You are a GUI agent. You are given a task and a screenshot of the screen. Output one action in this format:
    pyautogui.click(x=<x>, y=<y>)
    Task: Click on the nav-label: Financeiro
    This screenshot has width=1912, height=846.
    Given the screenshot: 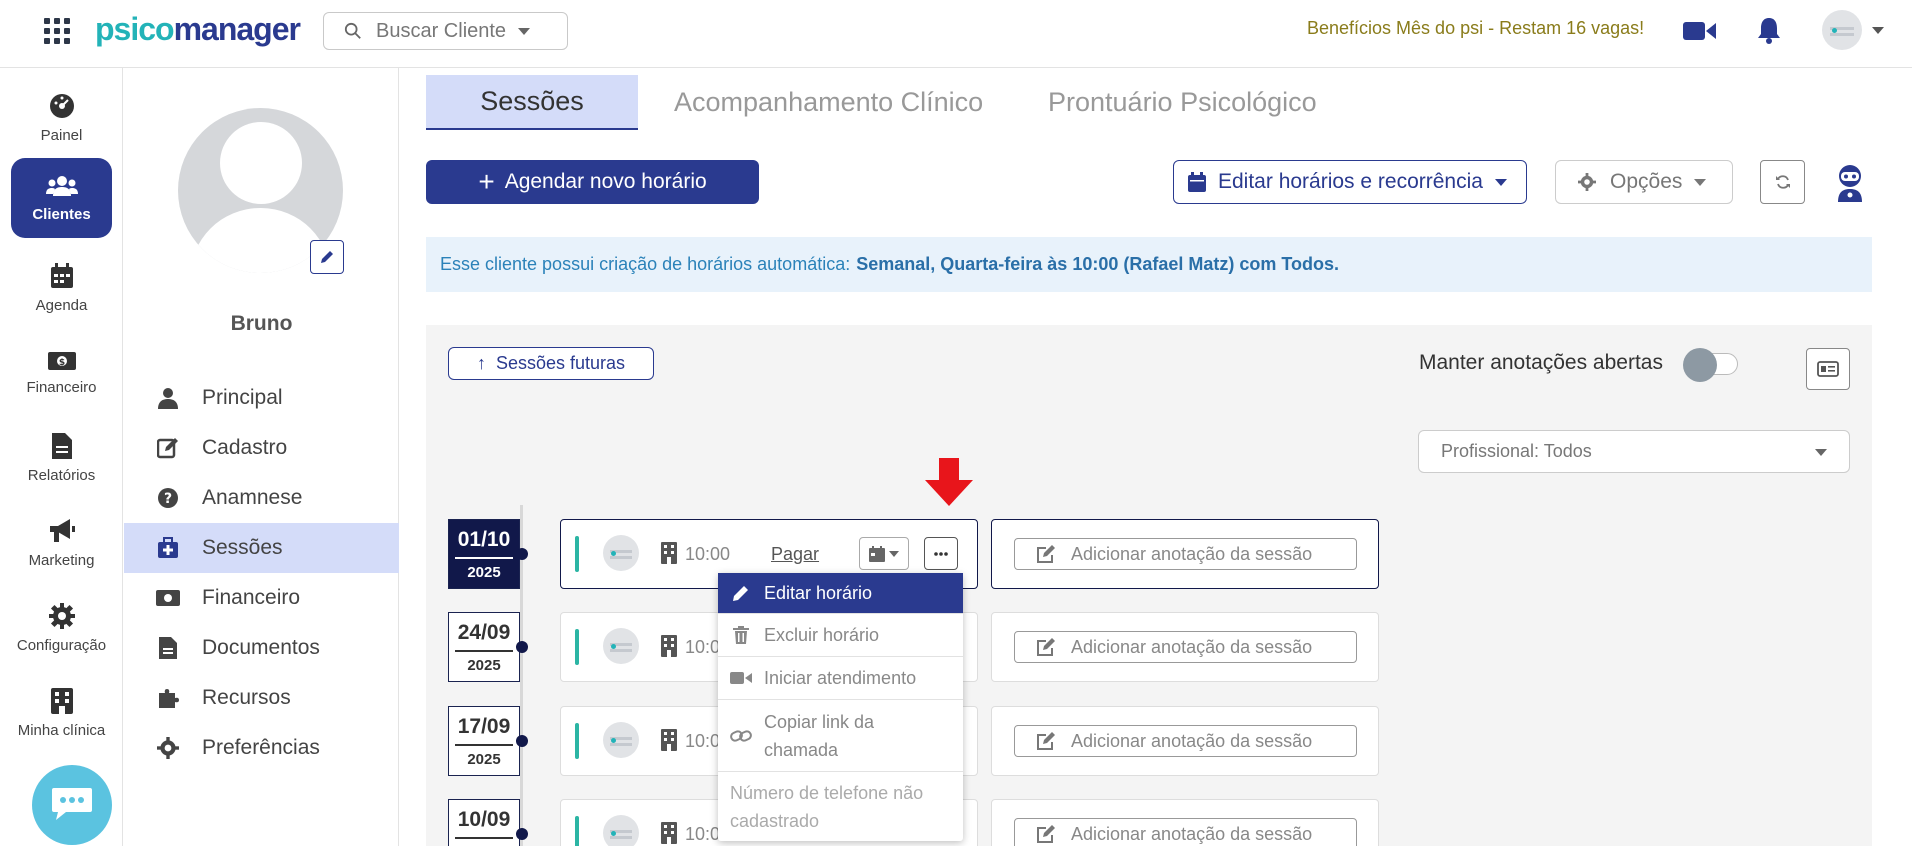 What is the action you would take?
    pyautogui.click(x=61, y=387)
    